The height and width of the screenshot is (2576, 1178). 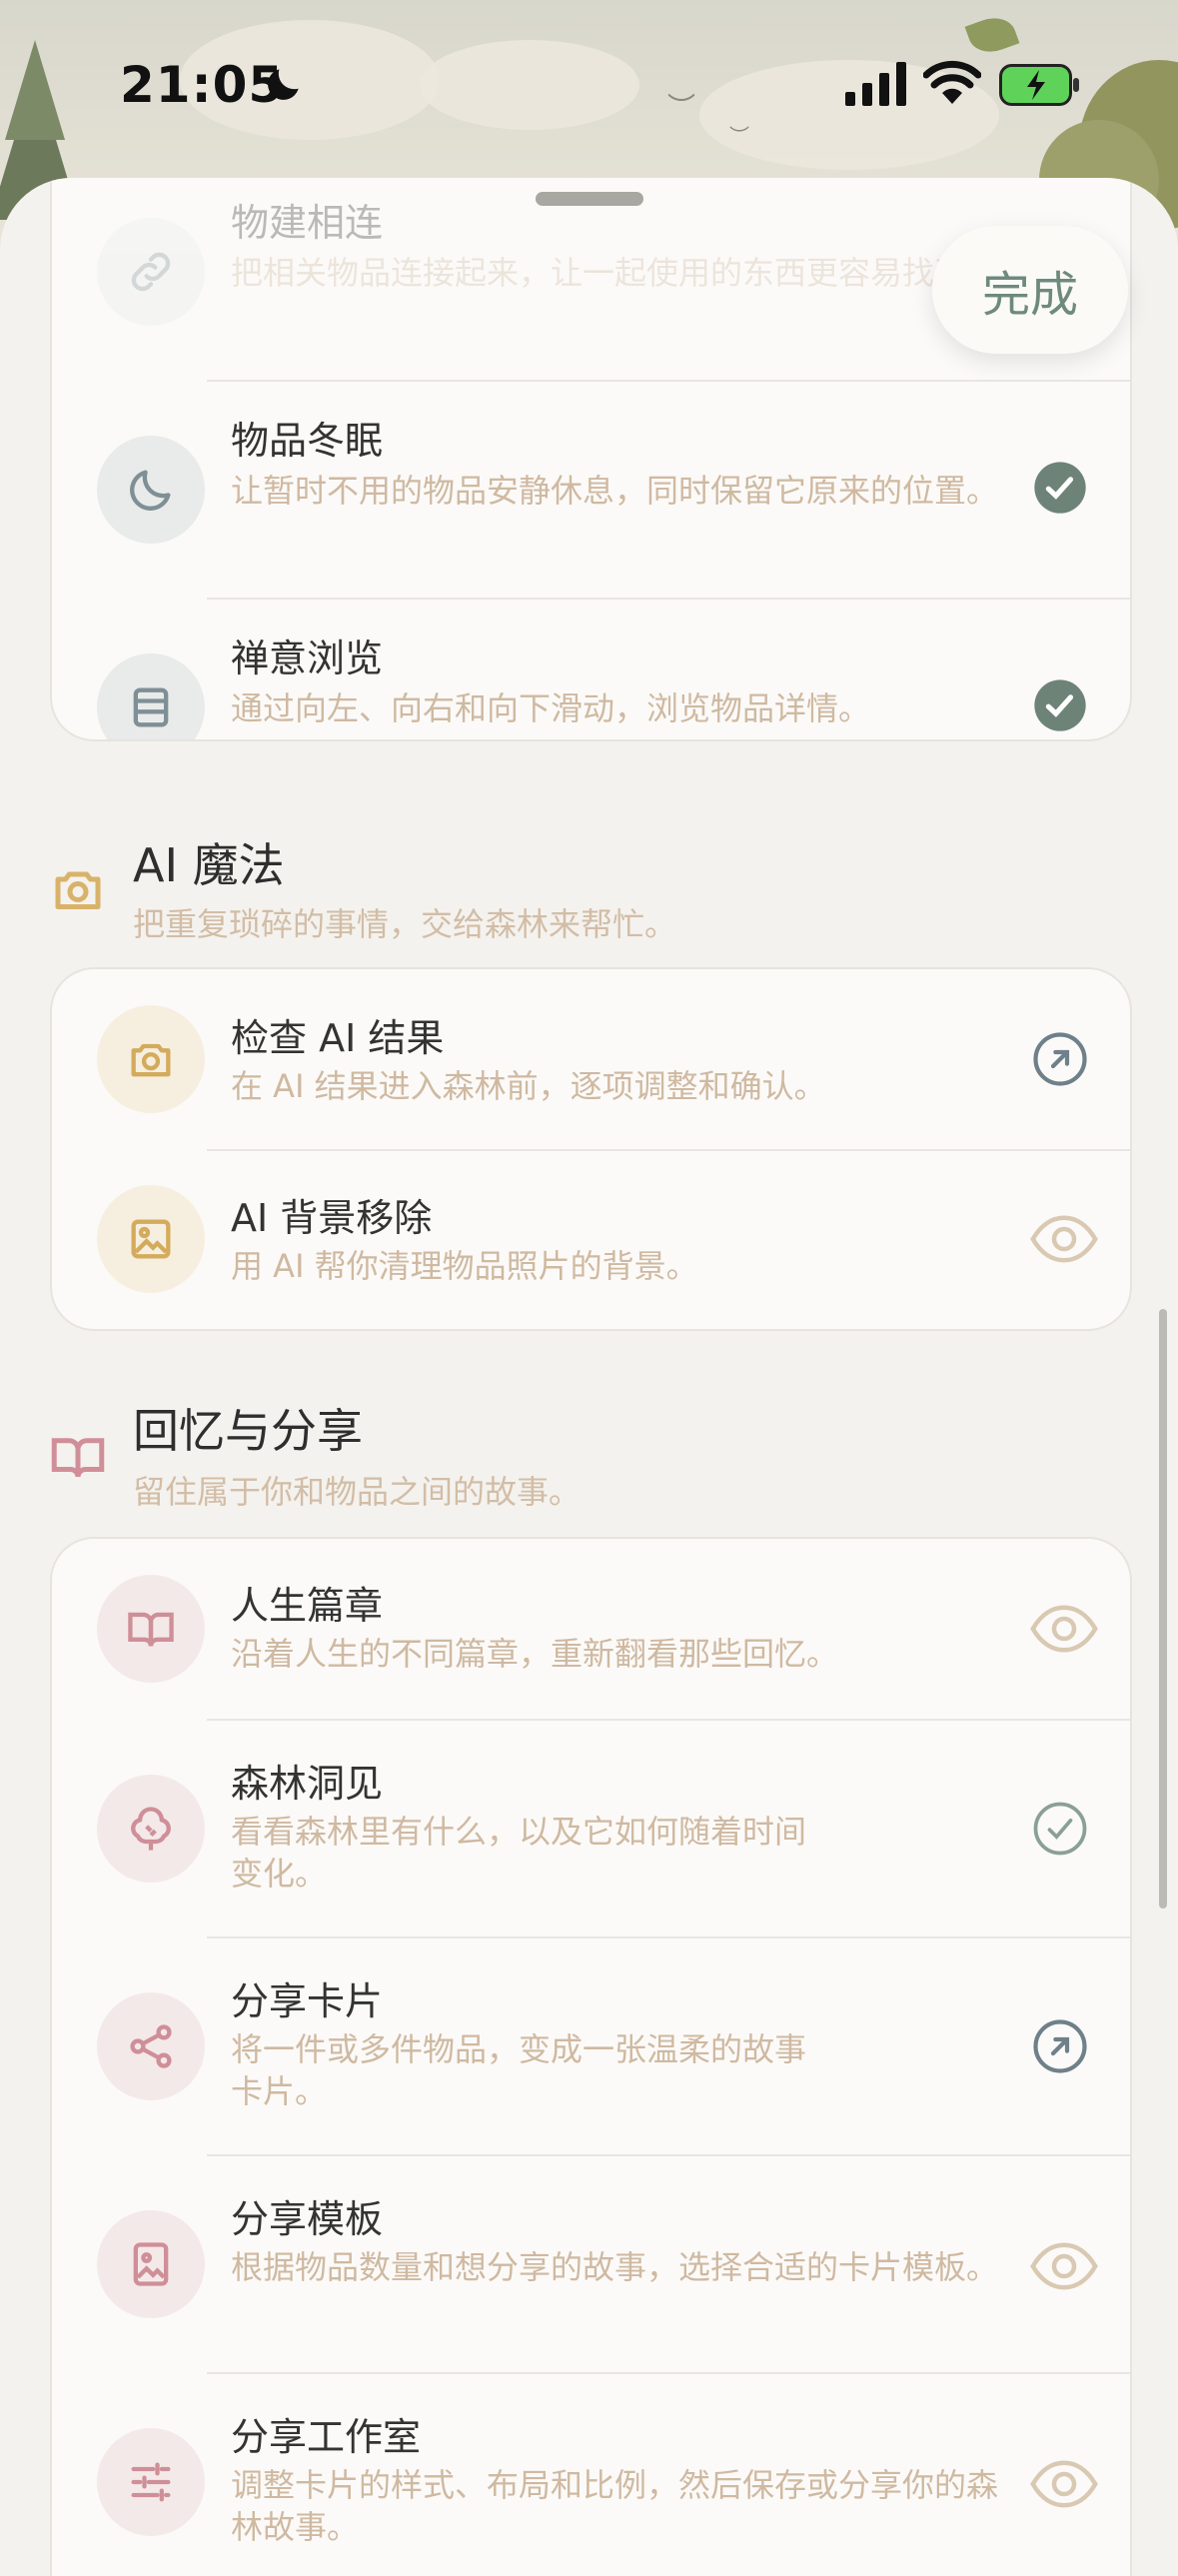 What do you see at coordinates (615, 2506) in the screenshot?
I see `row-desc: 调整卡片的样式、布局和比例，然后保存或分享你的森林故事。` at bounding box center [615, 2506].